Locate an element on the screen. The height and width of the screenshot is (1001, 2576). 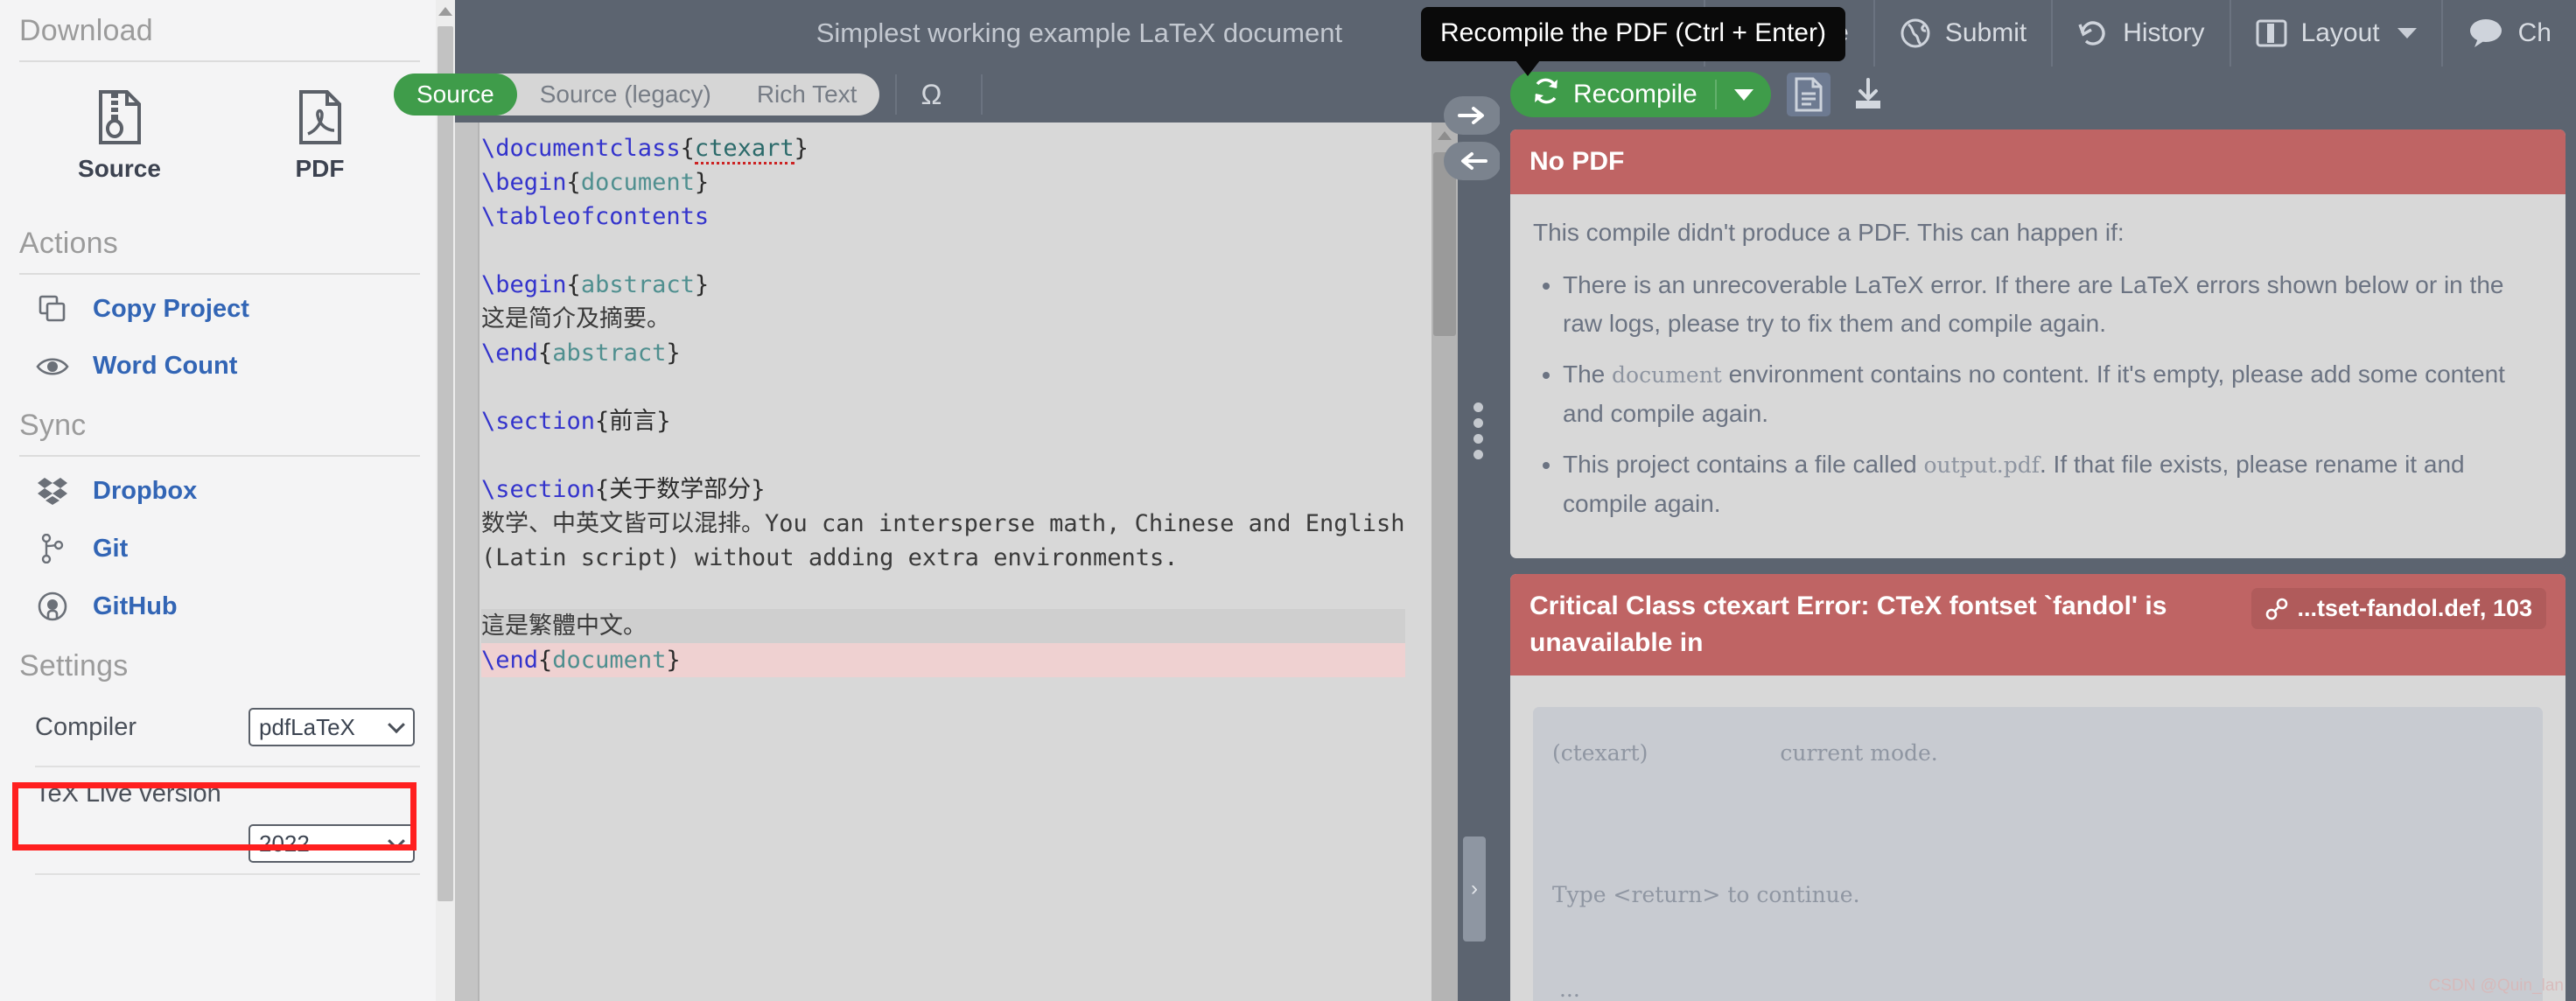
tab-rich-text: Rich Text is located at coordinates (807, 95).